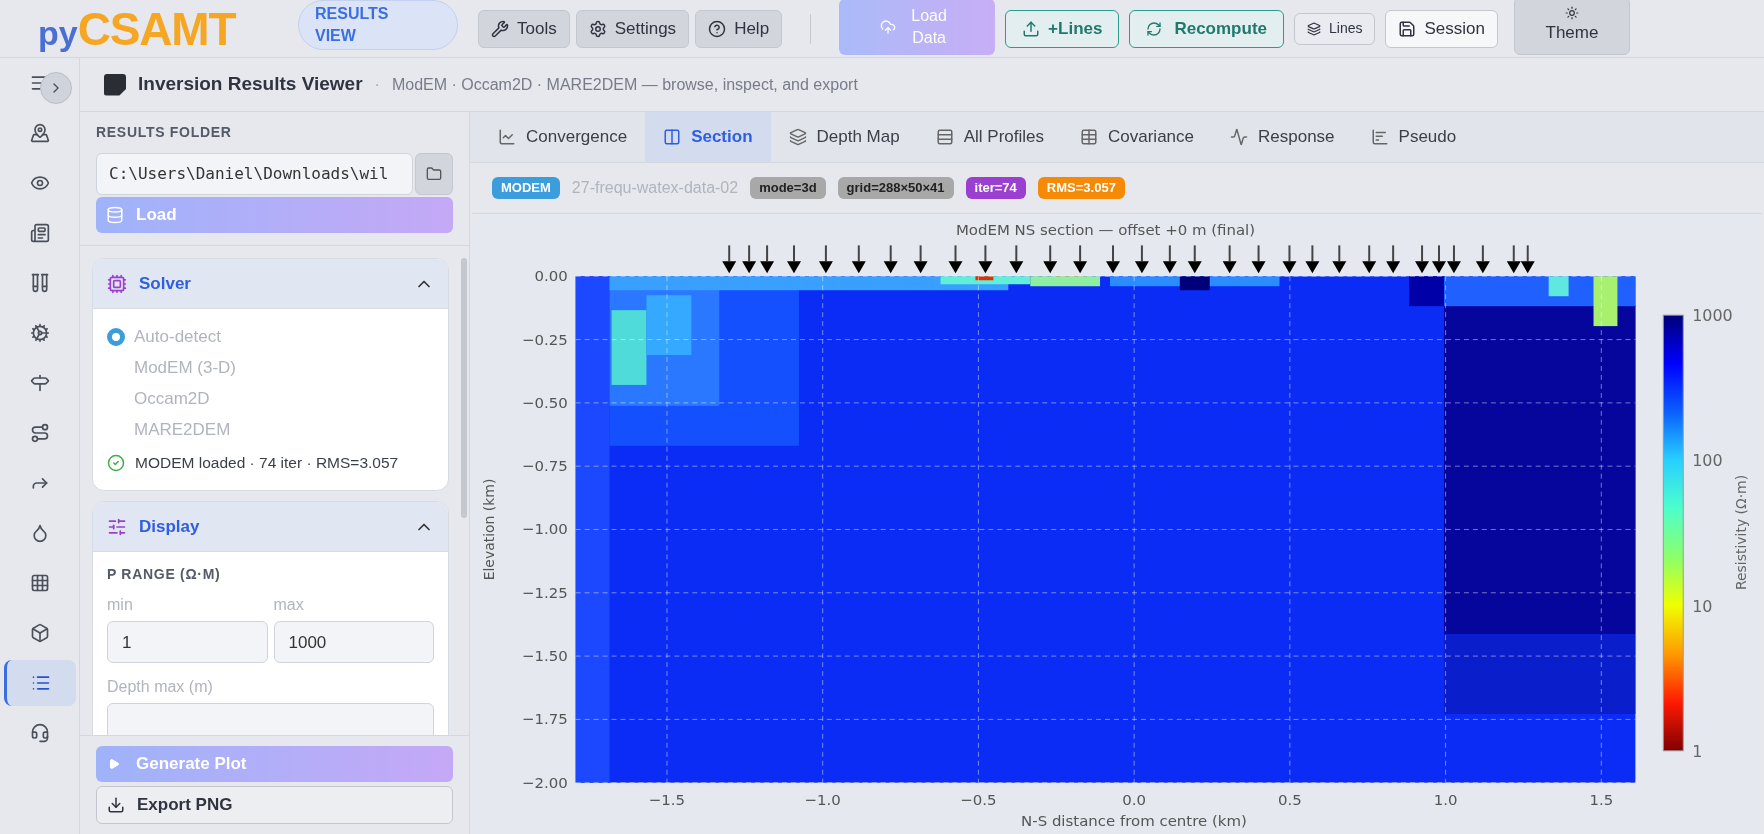 This screenshot has height=834, width=1764. I want to click on chip-icon, so click(117, 283).